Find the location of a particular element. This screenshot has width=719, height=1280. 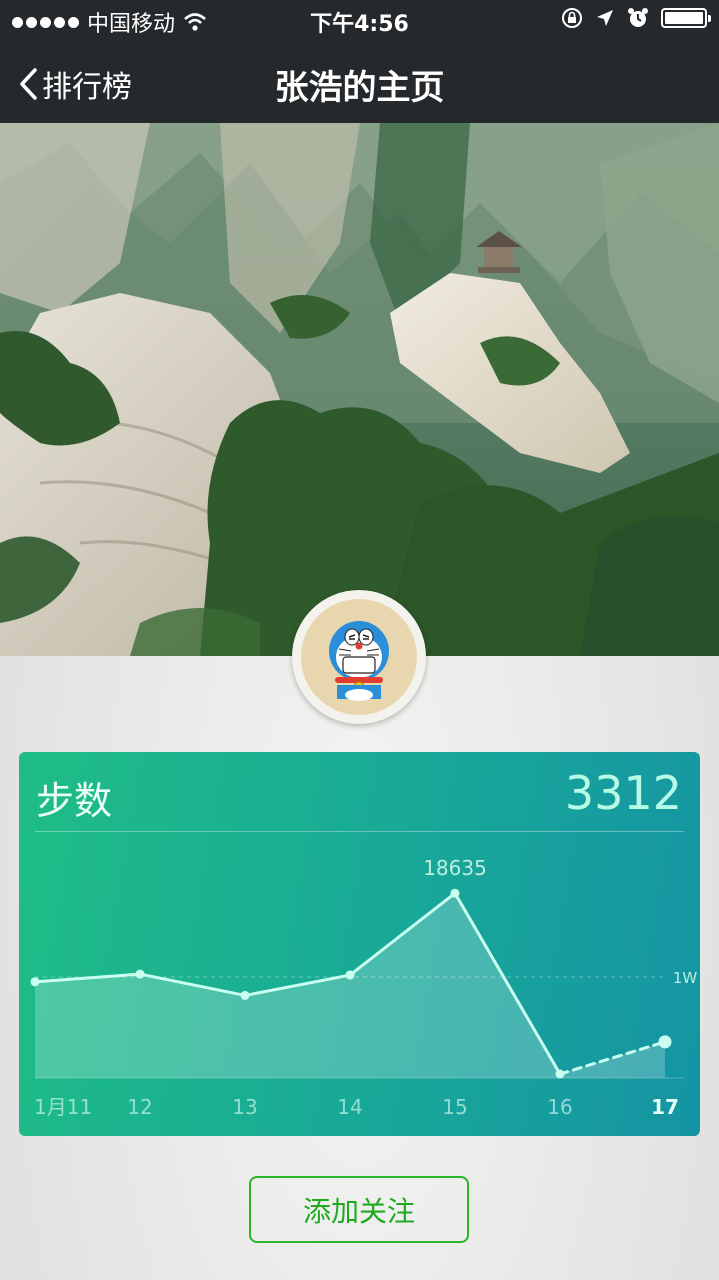

chart-area is located at coordinates (350, 985).